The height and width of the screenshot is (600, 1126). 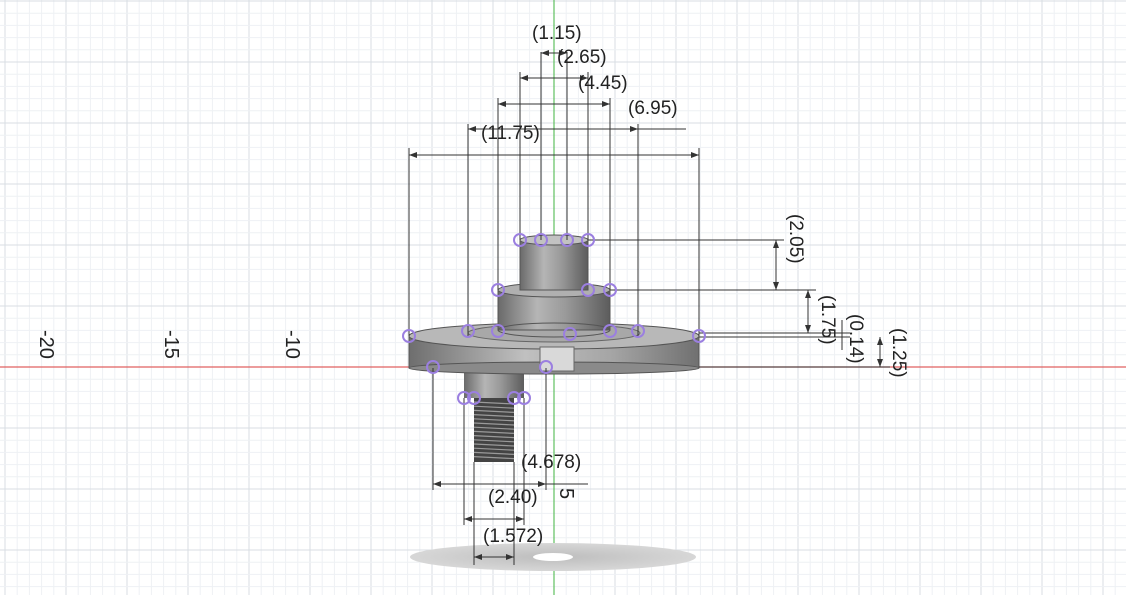 What do you see at coordinates (795, 239) in the screenshot?
I see `dim-2-05: (2.05)` at bounding box center [795, 239].